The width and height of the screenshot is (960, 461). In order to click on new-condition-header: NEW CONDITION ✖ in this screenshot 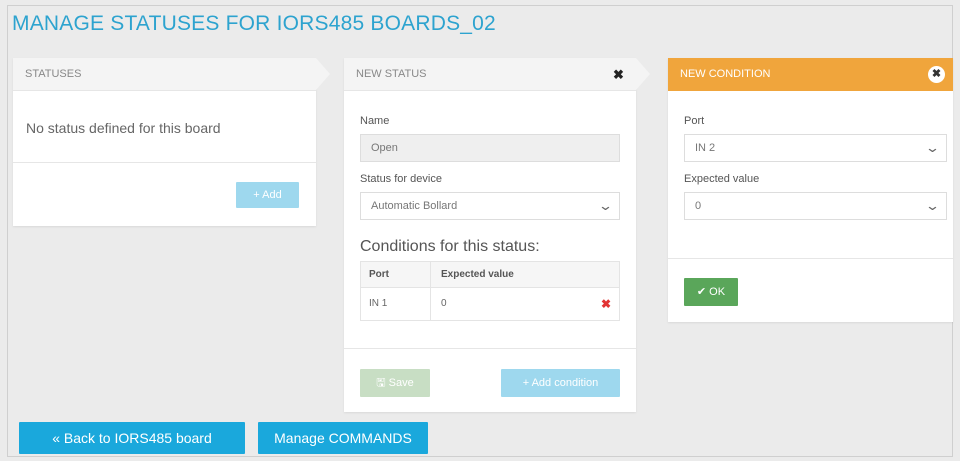, I will do `click(810, 74)`.